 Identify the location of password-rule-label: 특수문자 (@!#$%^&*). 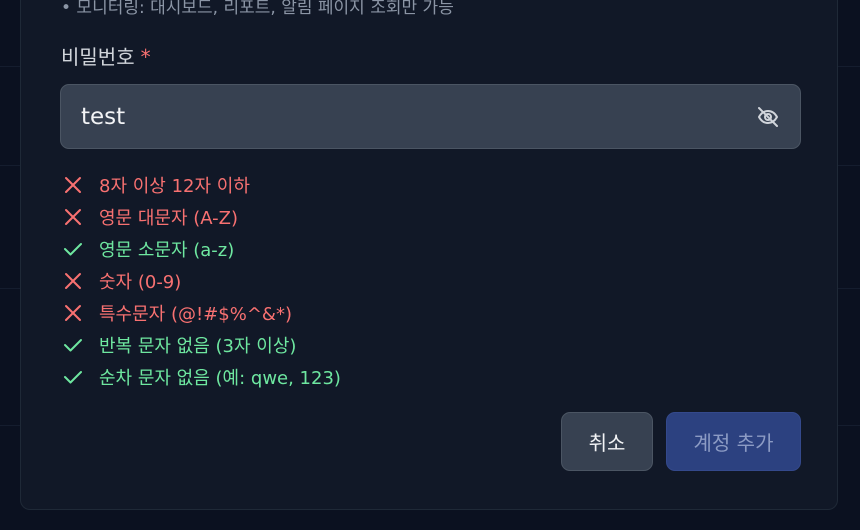
(195, 314).